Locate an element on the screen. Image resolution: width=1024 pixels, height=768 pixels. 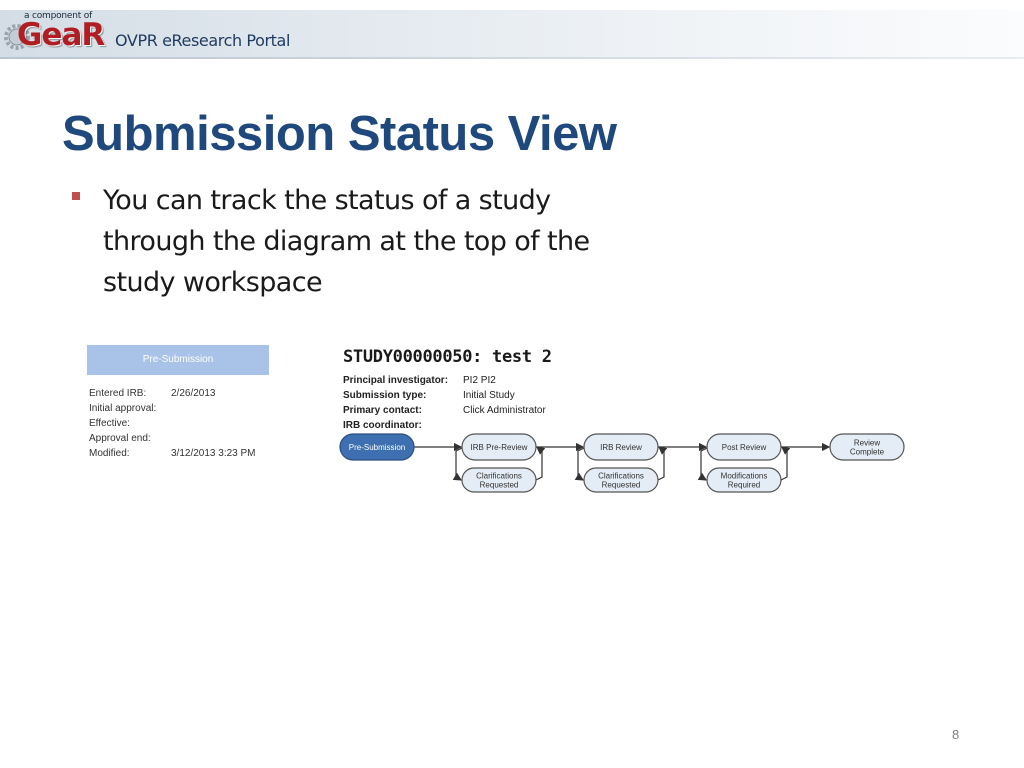
info-row: Effective: is located at coordinates (172, 425).